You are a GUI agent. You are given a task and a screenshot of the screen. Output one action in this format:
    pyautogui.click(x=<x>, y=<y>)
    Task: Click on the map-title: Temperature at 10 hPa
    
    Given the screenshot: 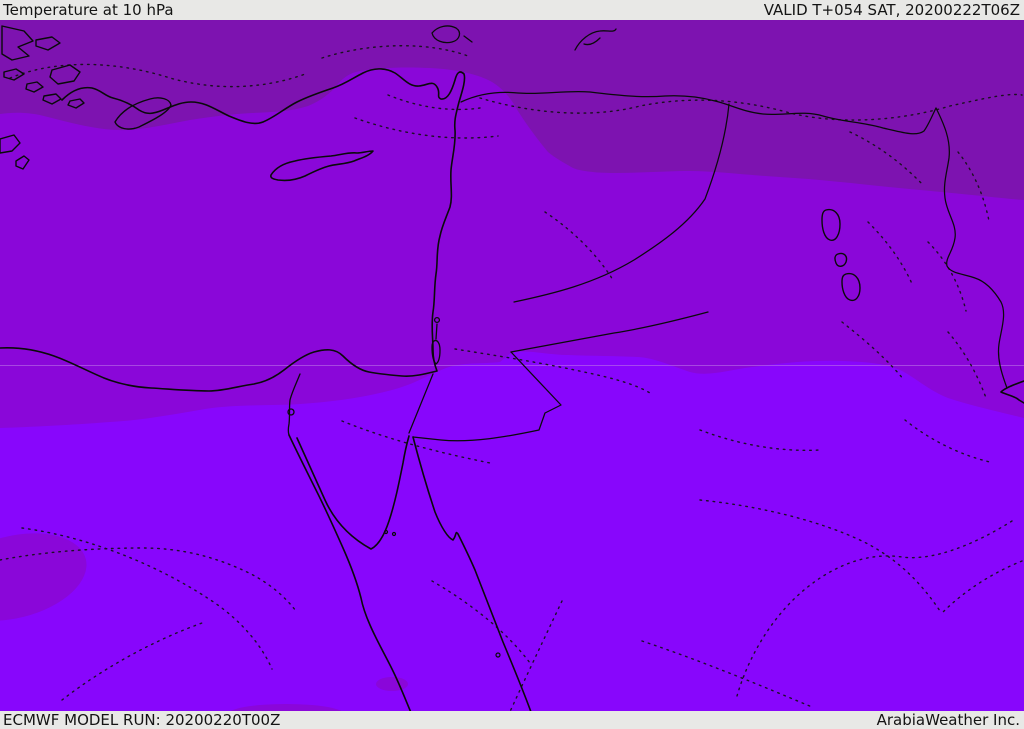 What is the action you would take?
    pyautogui.click(x=88, y=10)
    